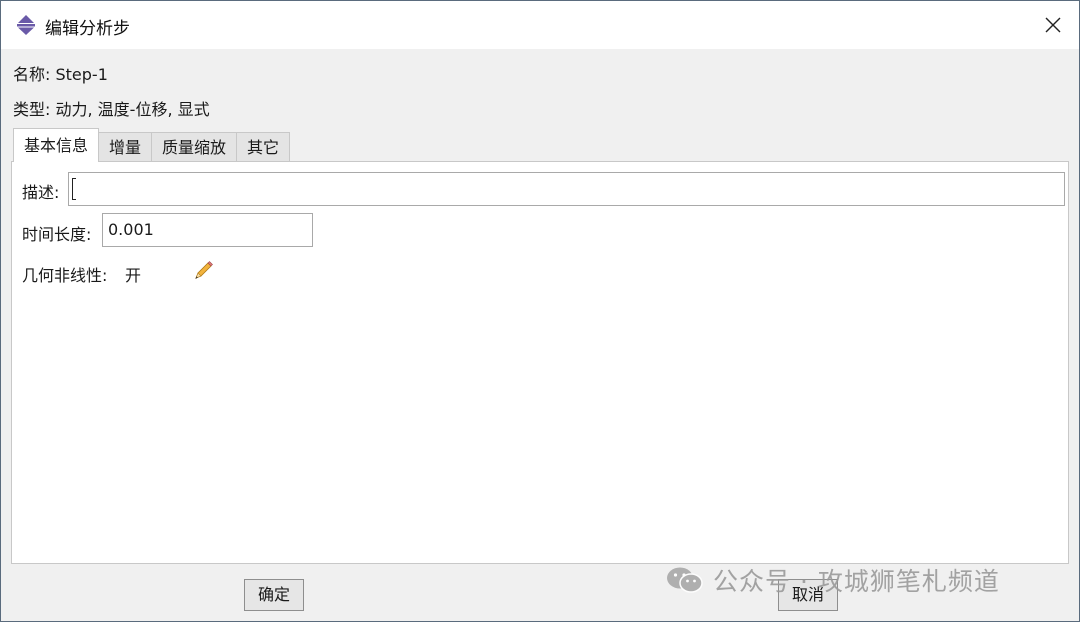 The height and width of the screenshot is (622, 1080). What do you see at coordinates (32, 74) in the screenshot?
I see `step-name-label: 名称:` at bounding box center [32, 74].